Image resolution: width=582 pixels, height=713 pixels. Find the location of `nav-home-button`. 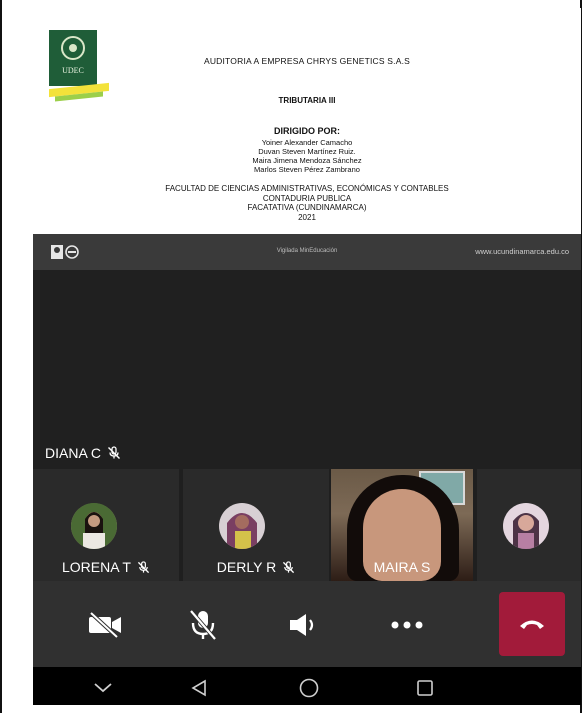

nav-home-button is located at coordinates (309, 688).